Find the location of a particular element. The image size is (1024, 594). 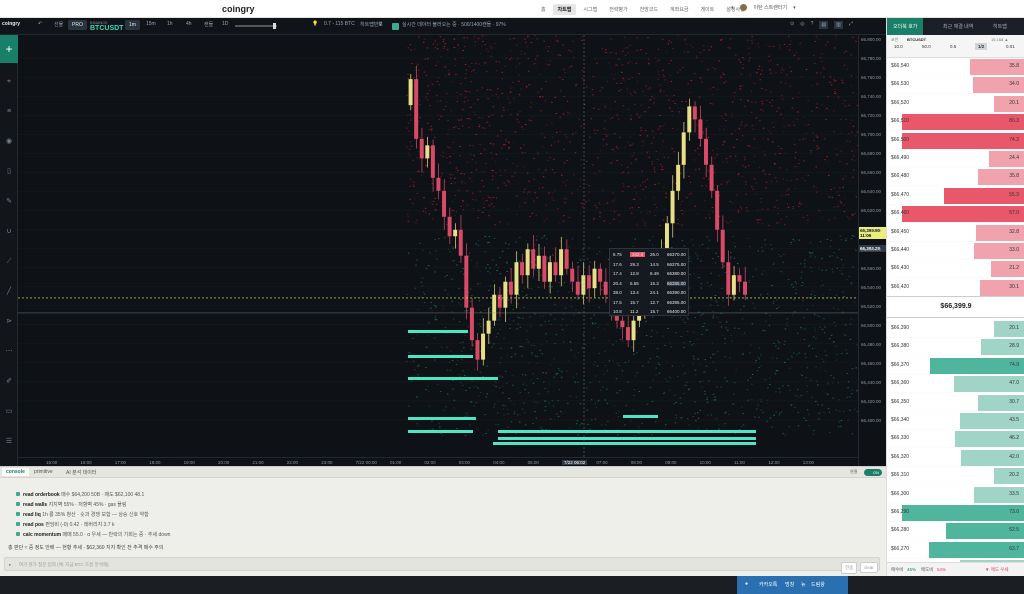

add-icon: + is located at coordinates (9, 49).